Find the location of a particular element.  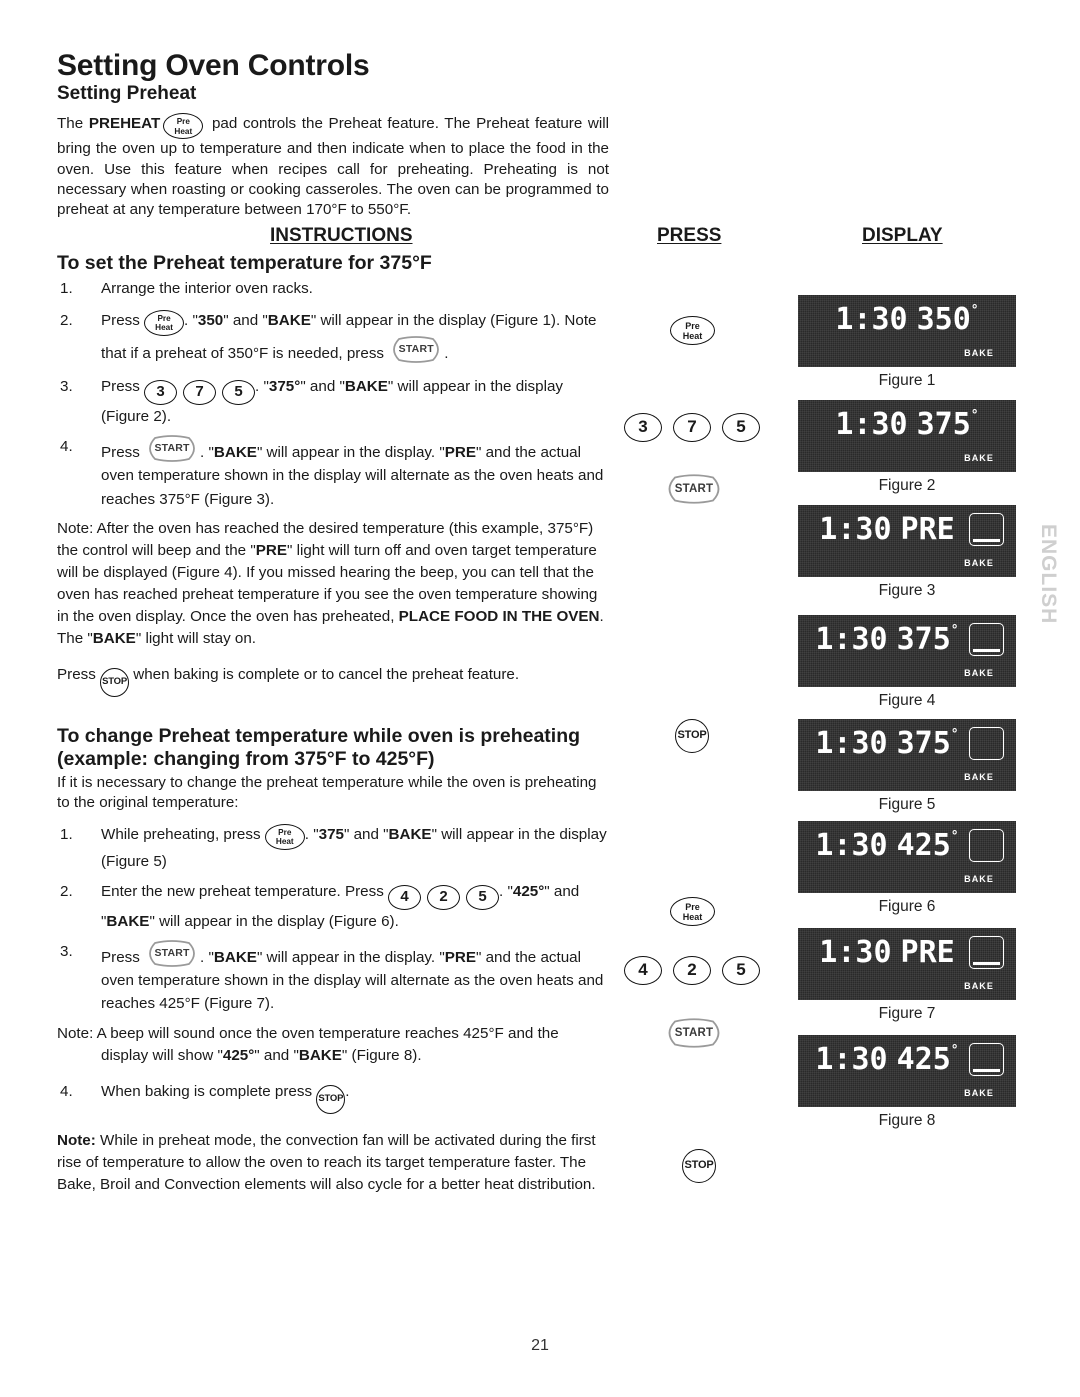

press-pre-heat-2: Pre Heat is located at coordinates (692, 911).